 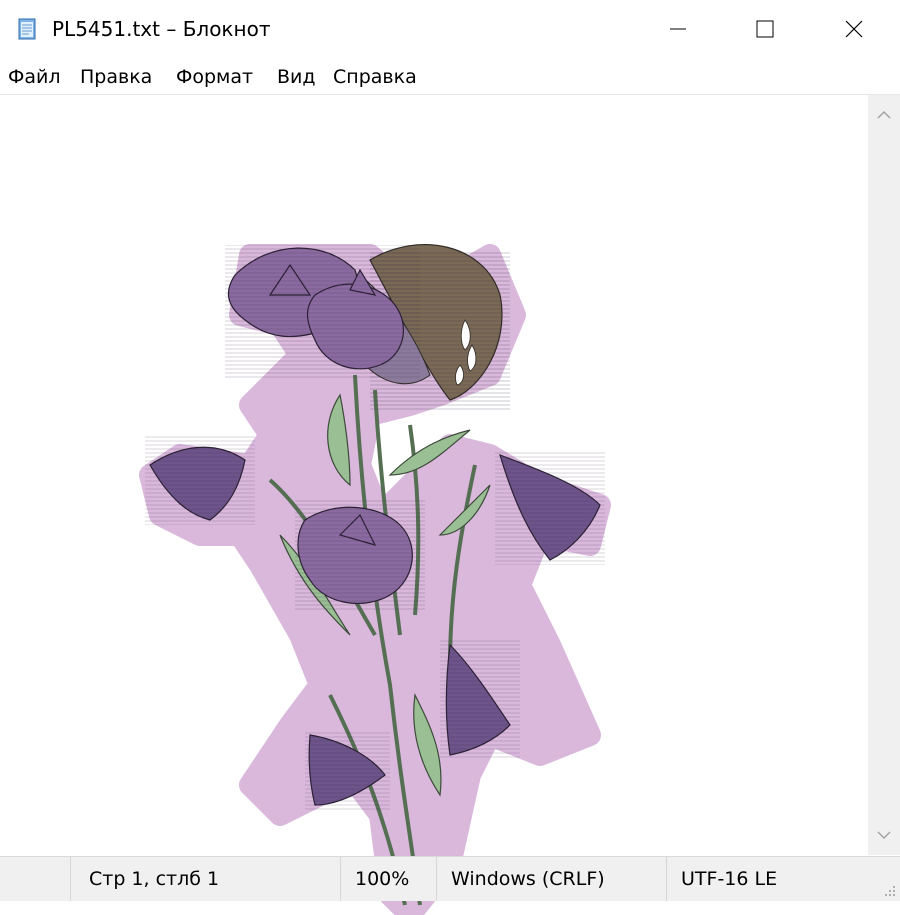 I want to click on maximize-button, so click(x=765, y=29).